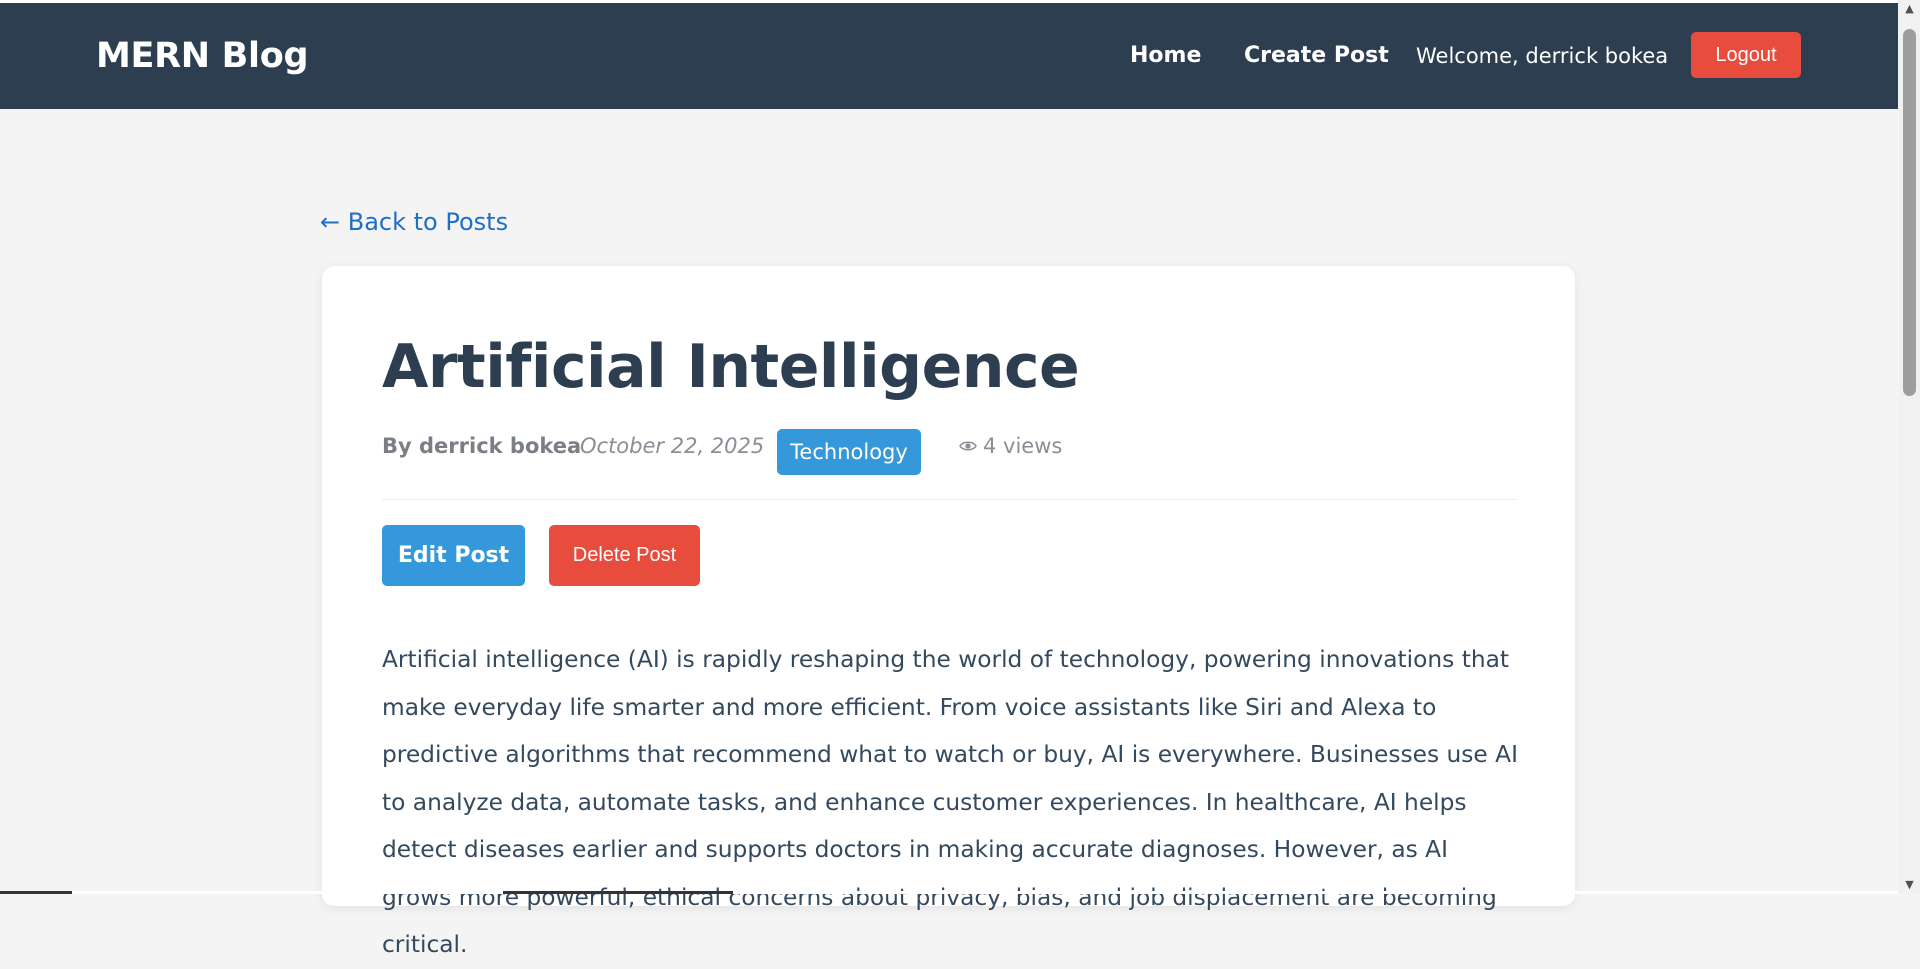 This screenshot has height=969, width=1920. I want to click on logout-button: Logout, so click(1746, 55).